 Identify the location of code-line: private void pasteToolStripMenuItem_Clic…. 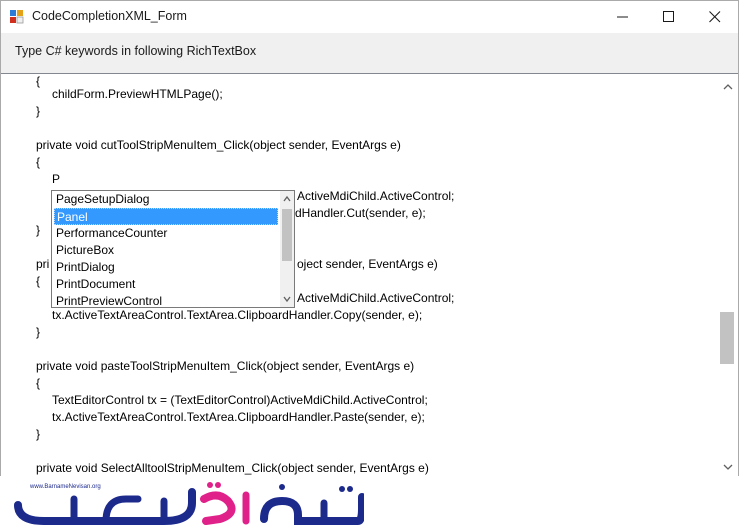
(225, 366).